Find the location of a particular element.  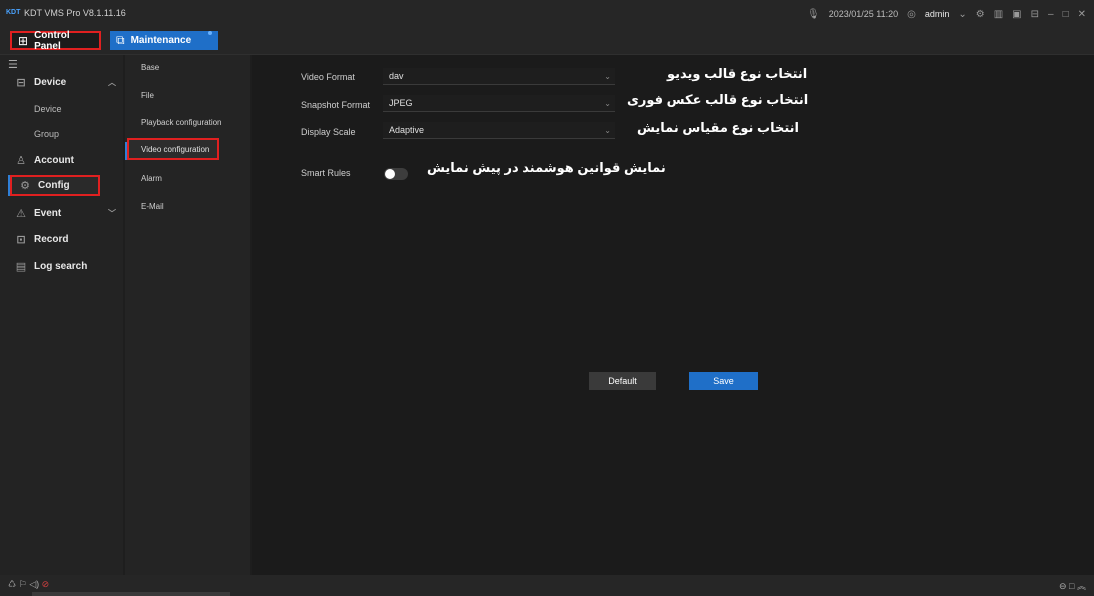

sidebar-item-log-search-label: Log search is located at coordinates (61, 266).